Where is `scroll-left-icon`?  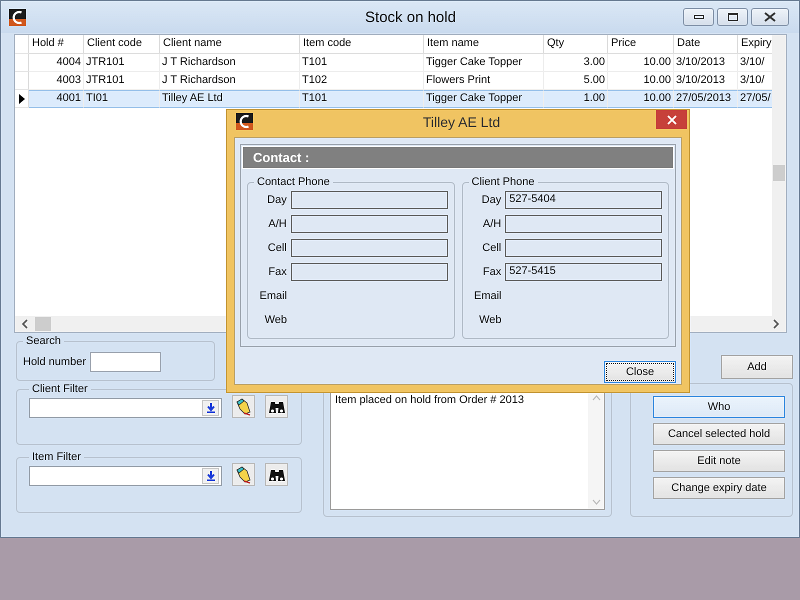 scroll-left-icon is located at coordinates (25, 324).